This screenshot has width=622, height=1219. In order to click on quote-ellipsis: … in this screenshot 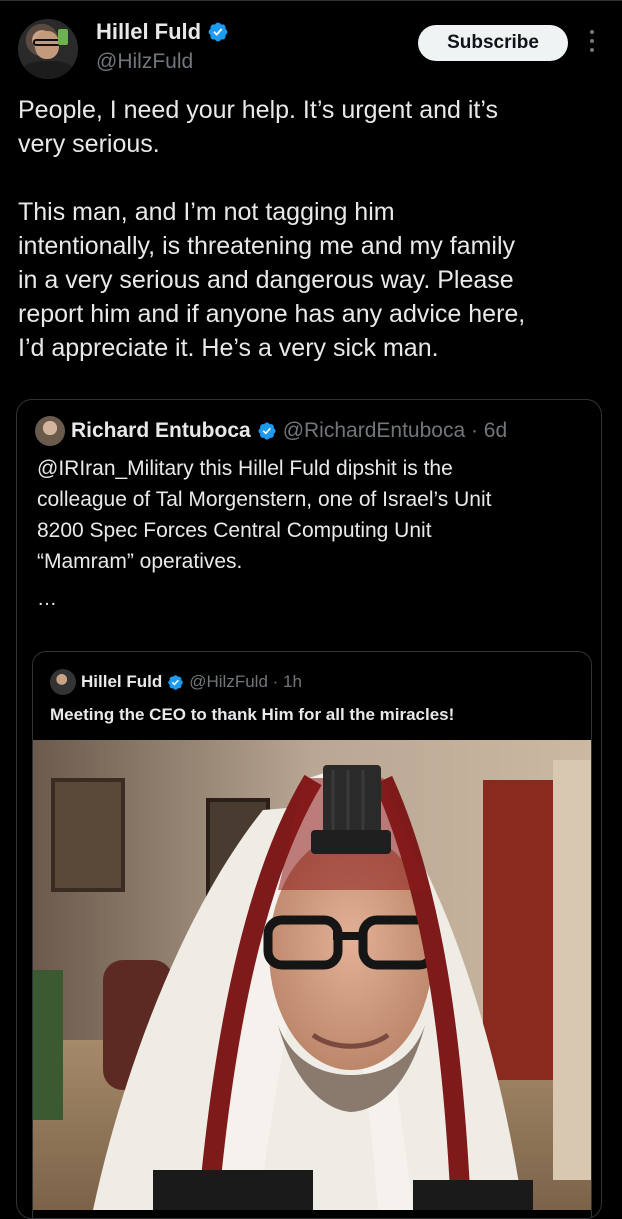, I will do `click(47, 599)`.